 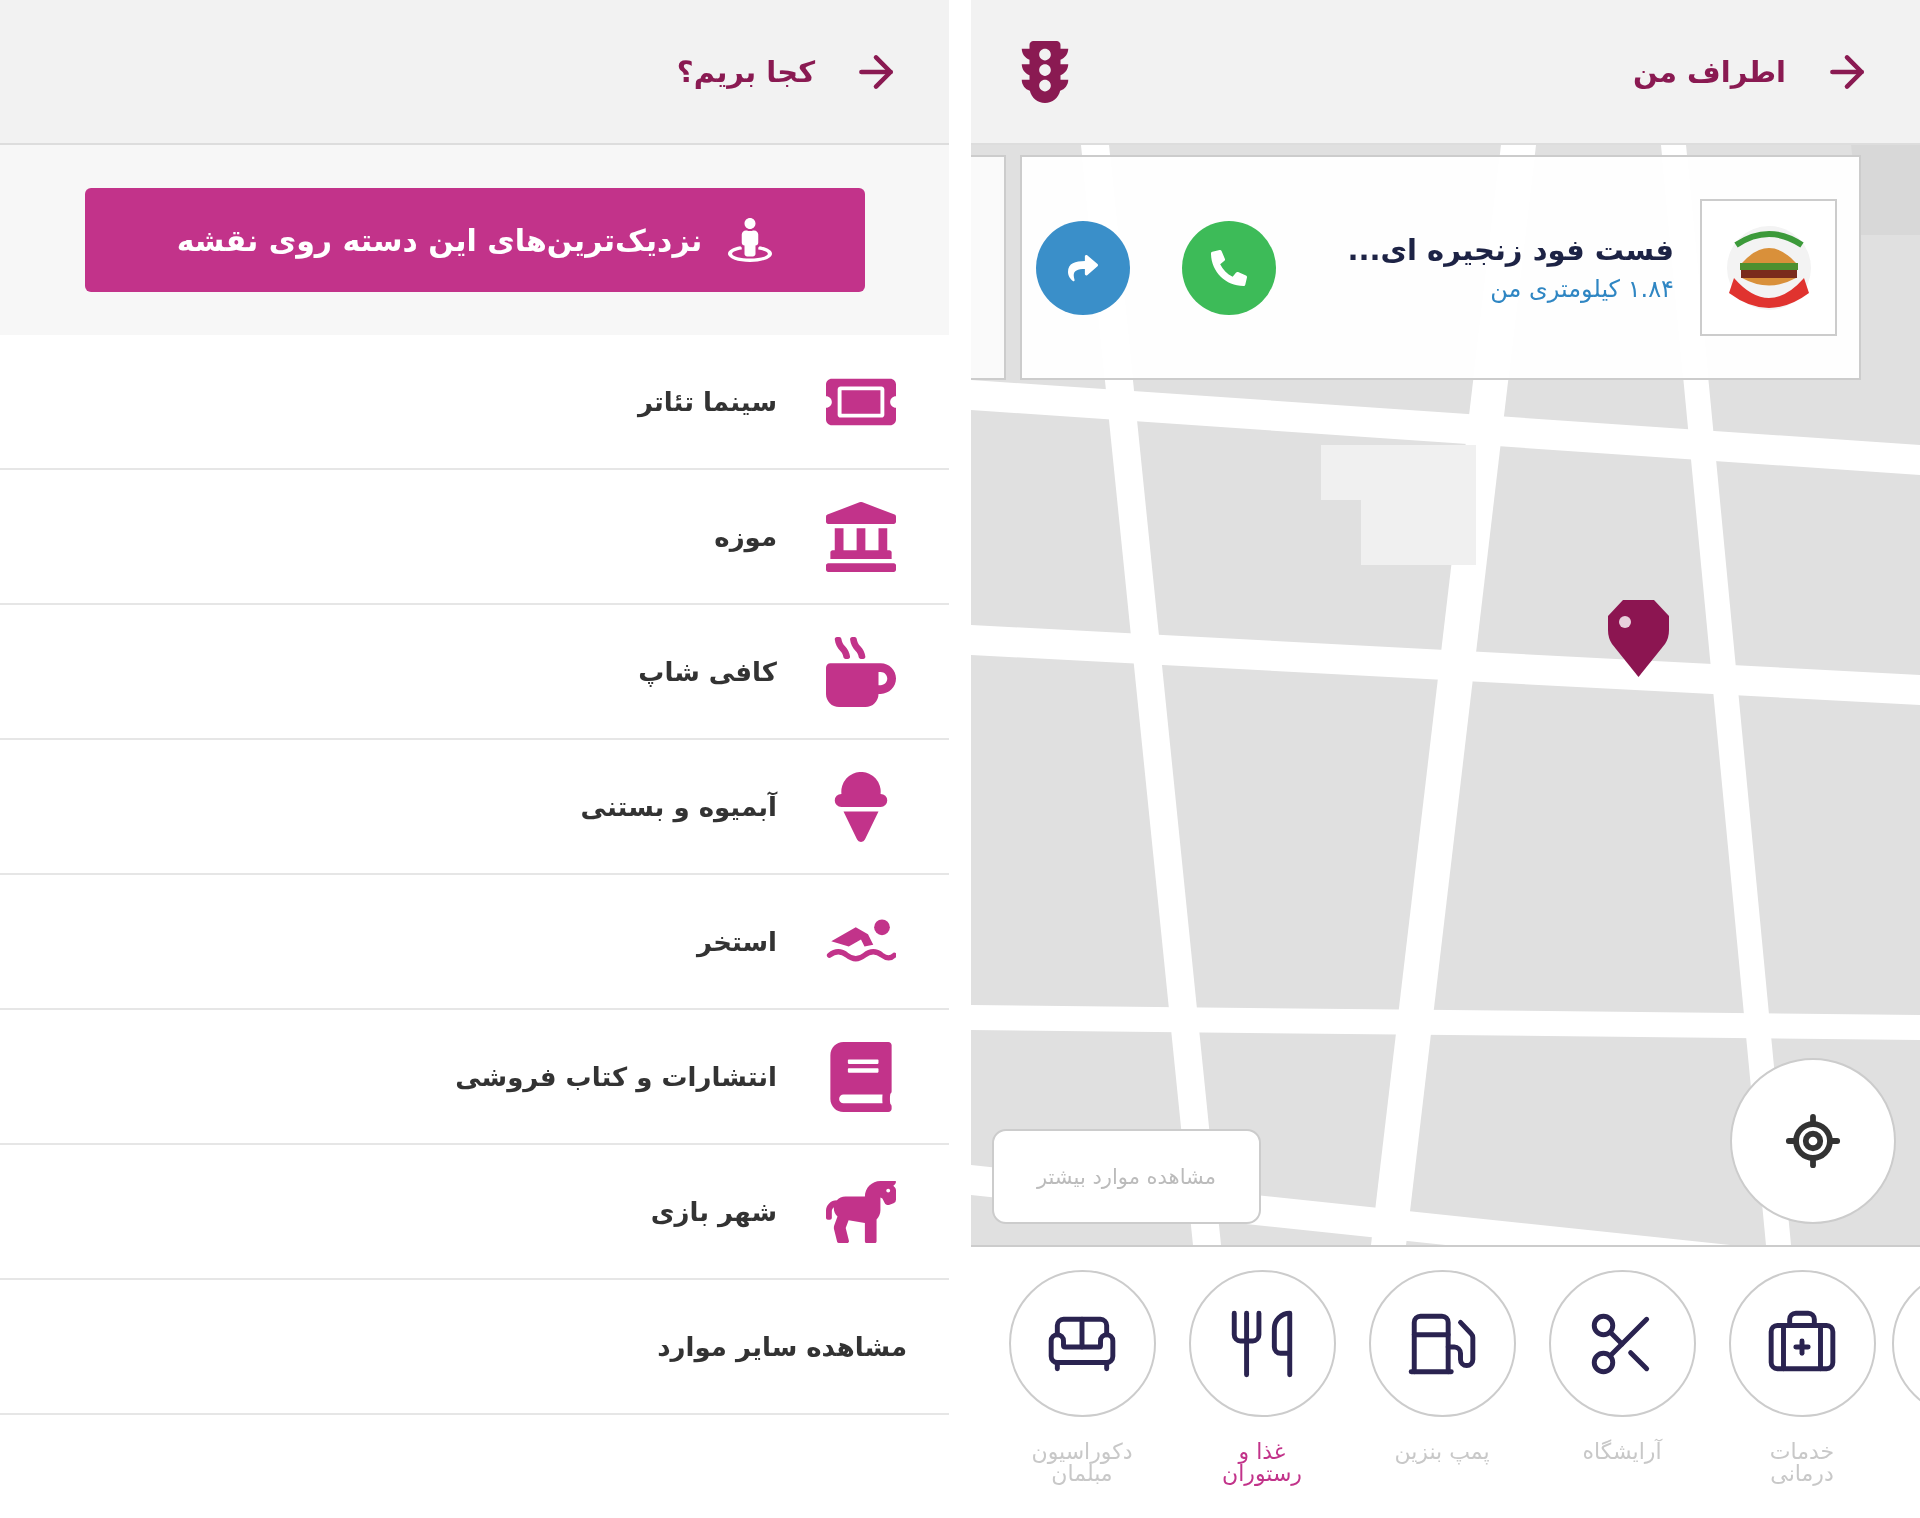 What do you see at coordinates (1262, 1394) in the screenshot?
I see `category-tab: غذا و رستوران` at bounding box center [1262, 1394].